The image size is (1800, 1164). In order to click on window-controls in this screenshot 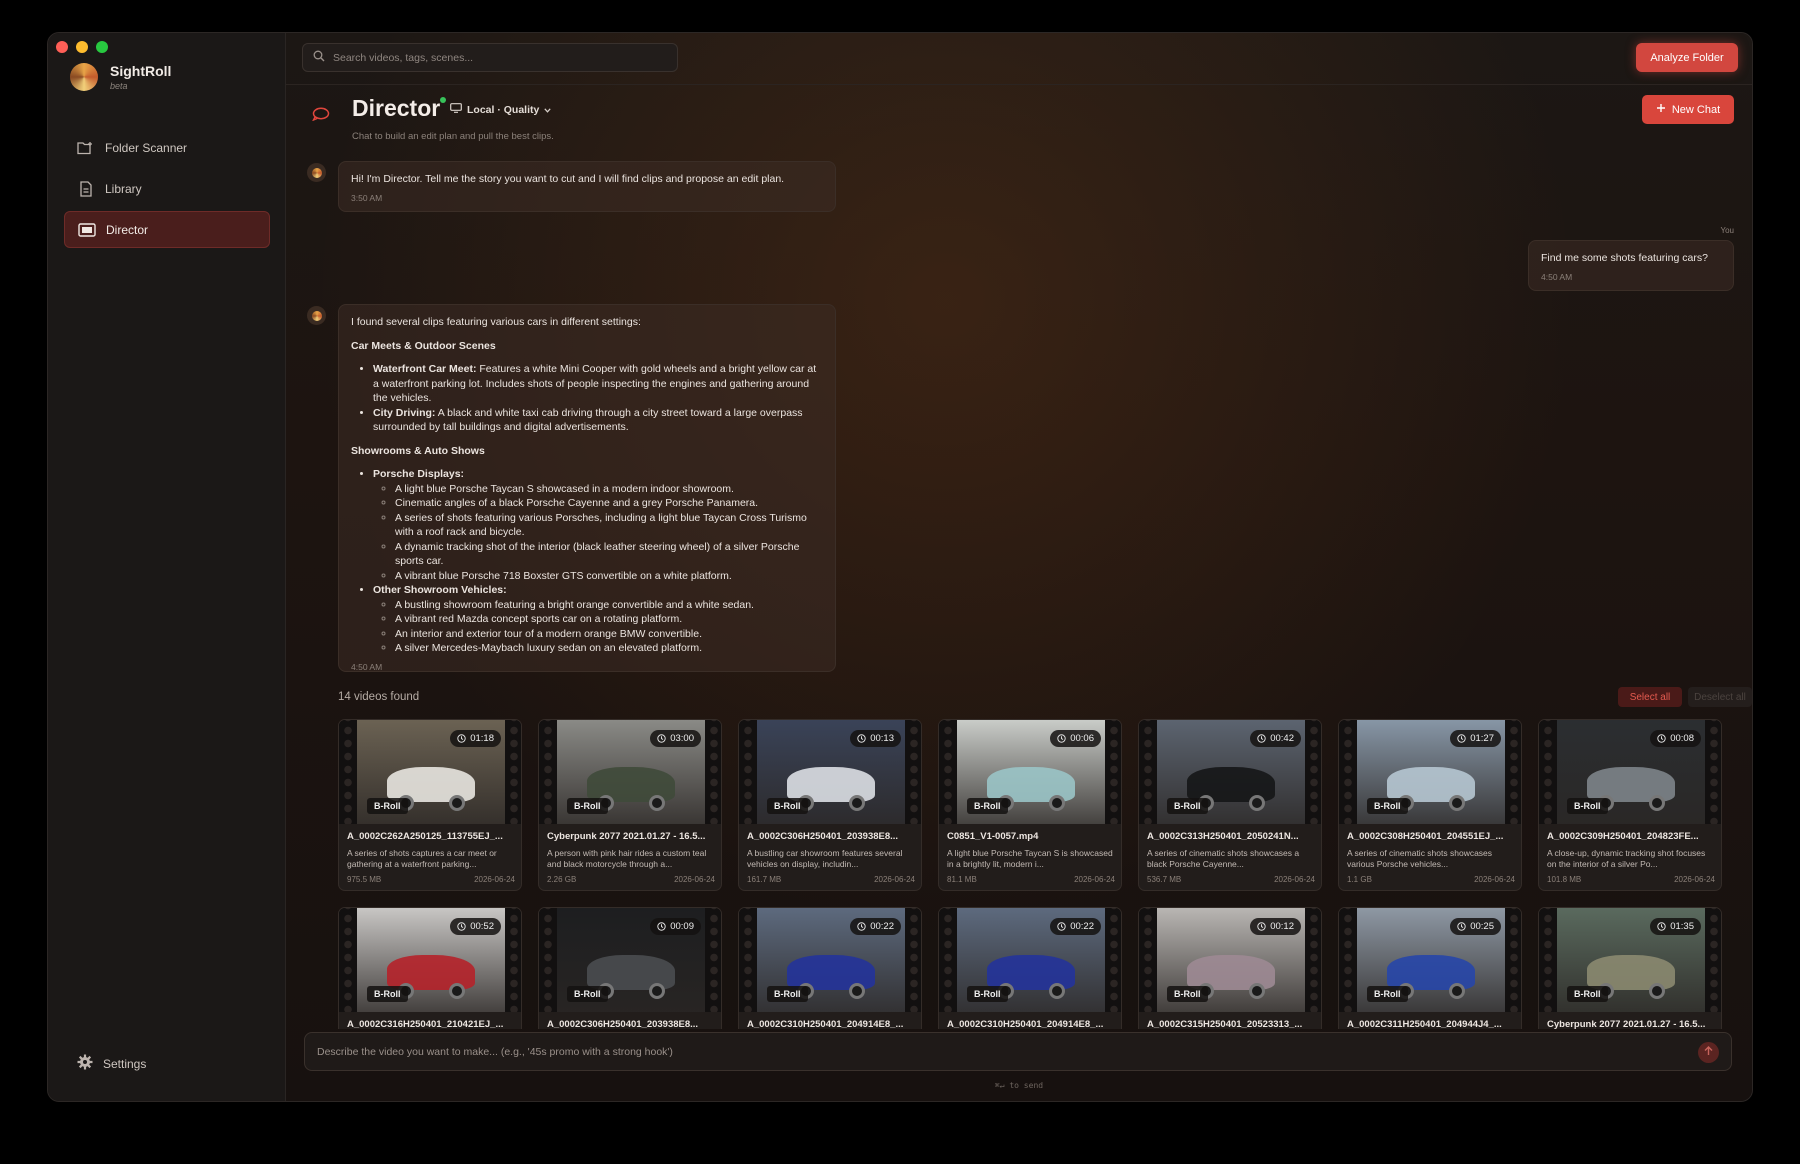, I will do `click(82, 47)`.